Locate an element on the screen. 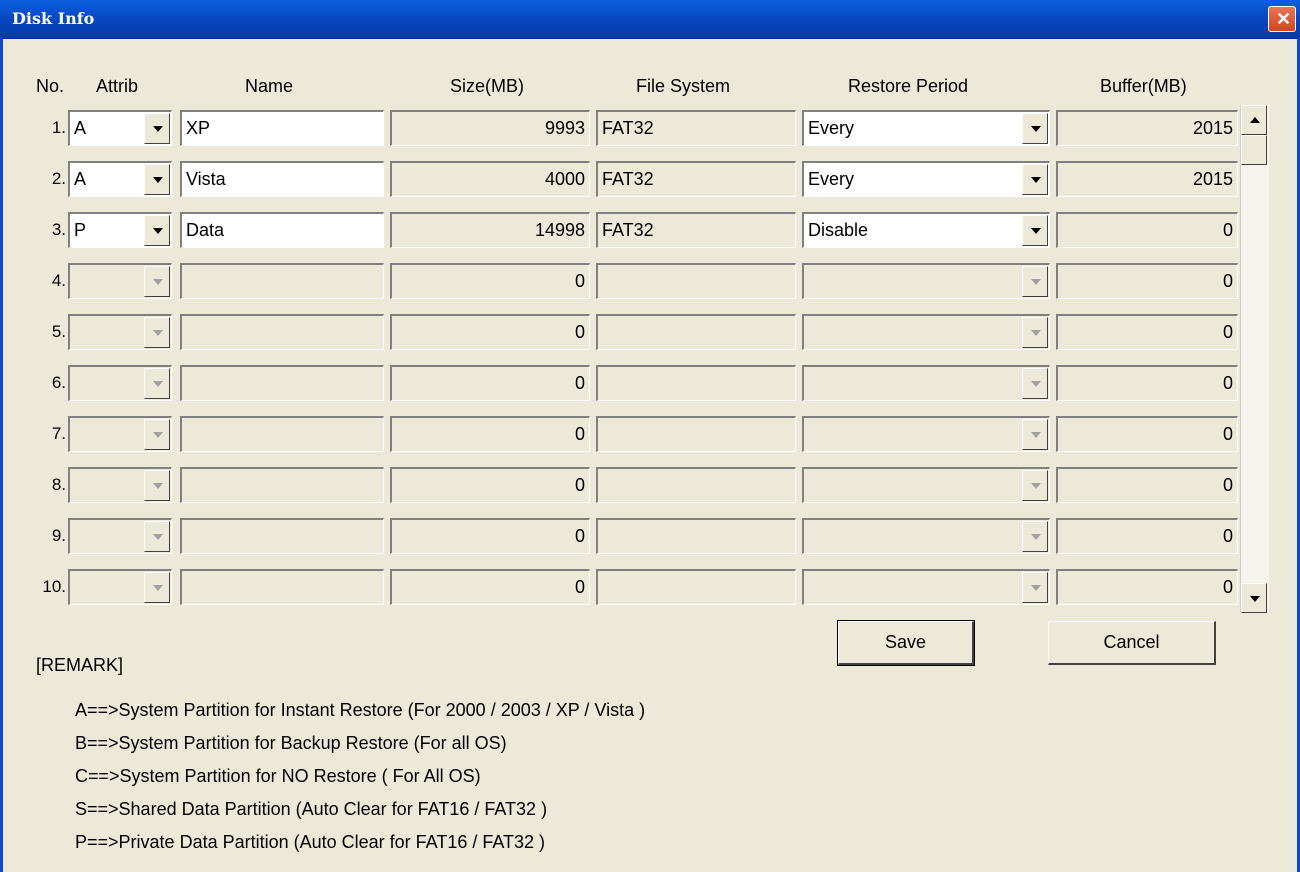 The width and height of the screenshot is (1300, 872). row-number: 6. is located at coordinates (58, 382).